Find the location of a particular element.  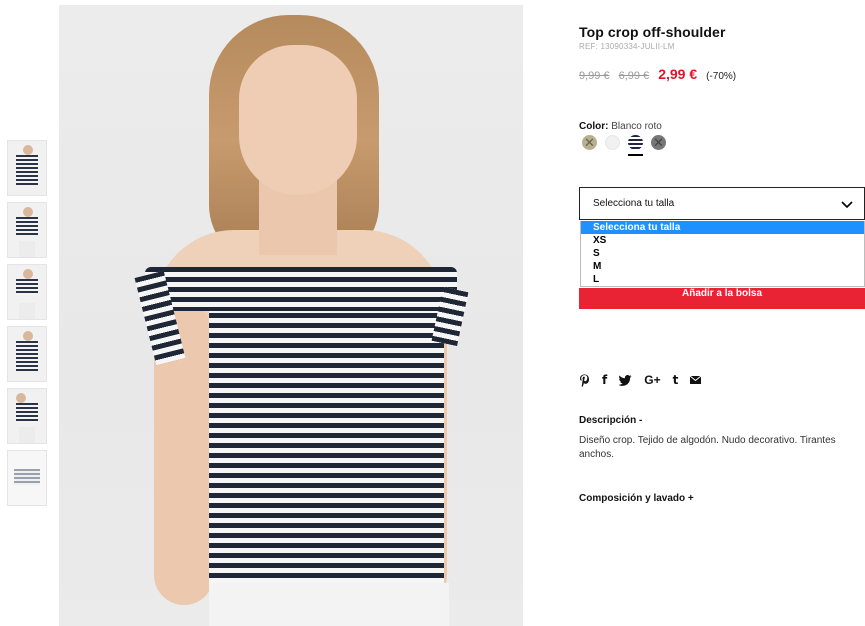

swatch-grey: ✕ is located at coordinates (658, 142).